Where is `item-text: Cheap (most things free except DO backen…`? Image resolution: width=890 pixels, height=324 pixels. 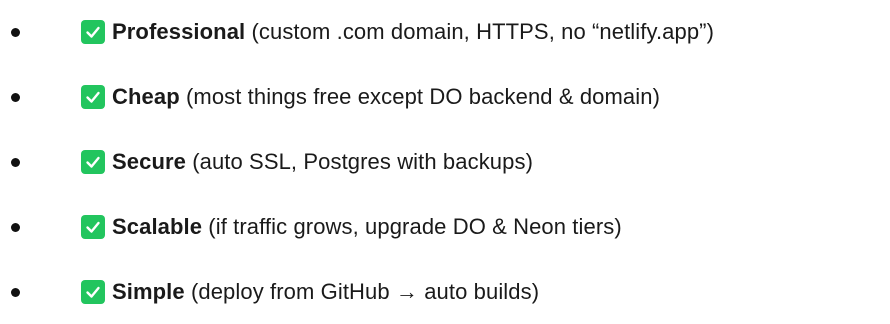
item-text: Cheap (most things free except DO backen… is located at coordinates (386, 97).